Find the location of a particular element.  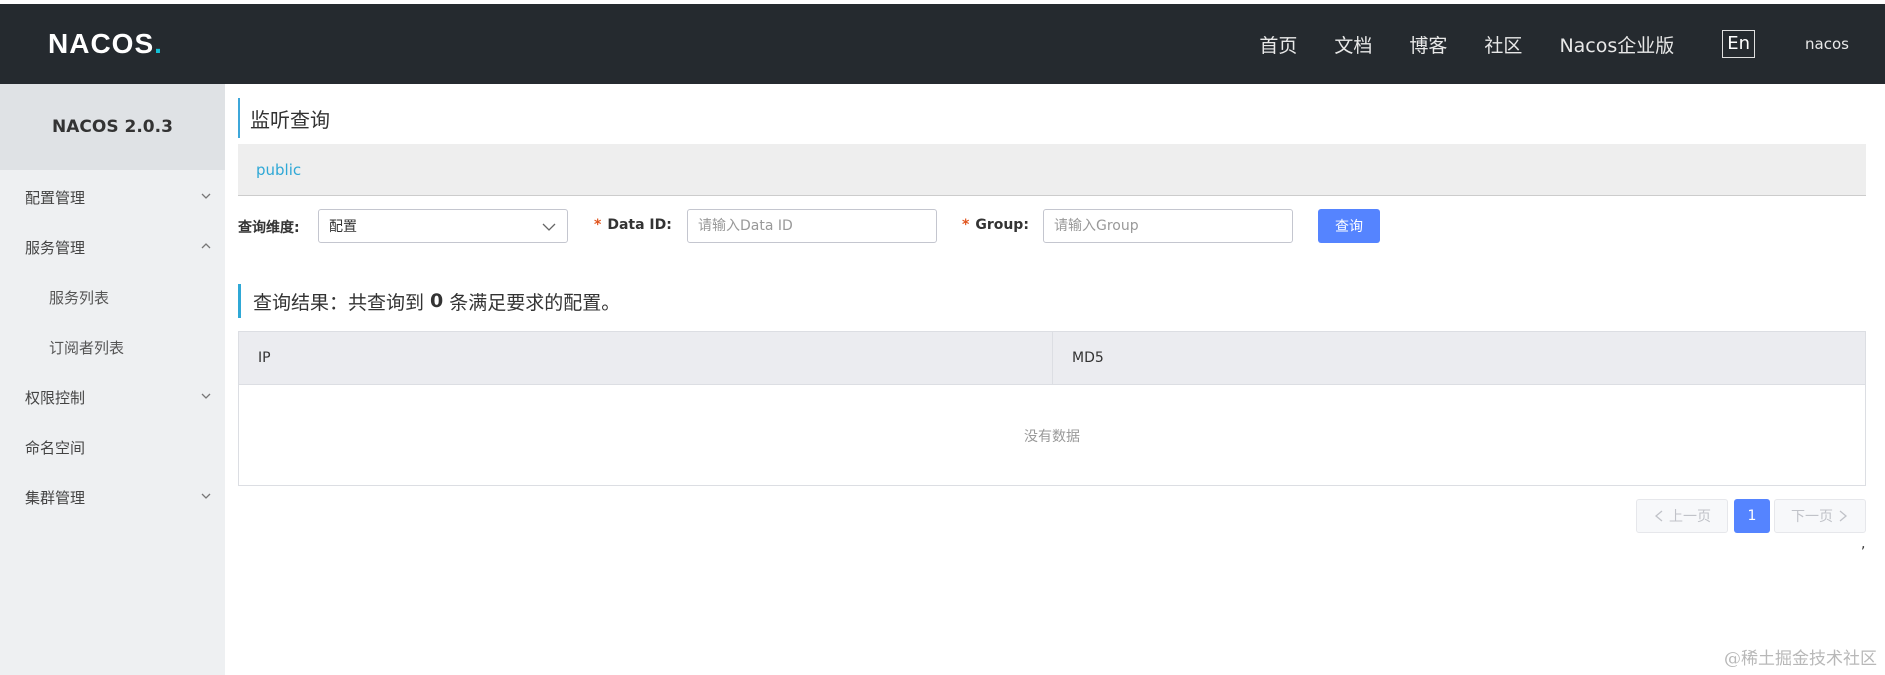

namespace-public-link: public is located at coordinates (278, 170).